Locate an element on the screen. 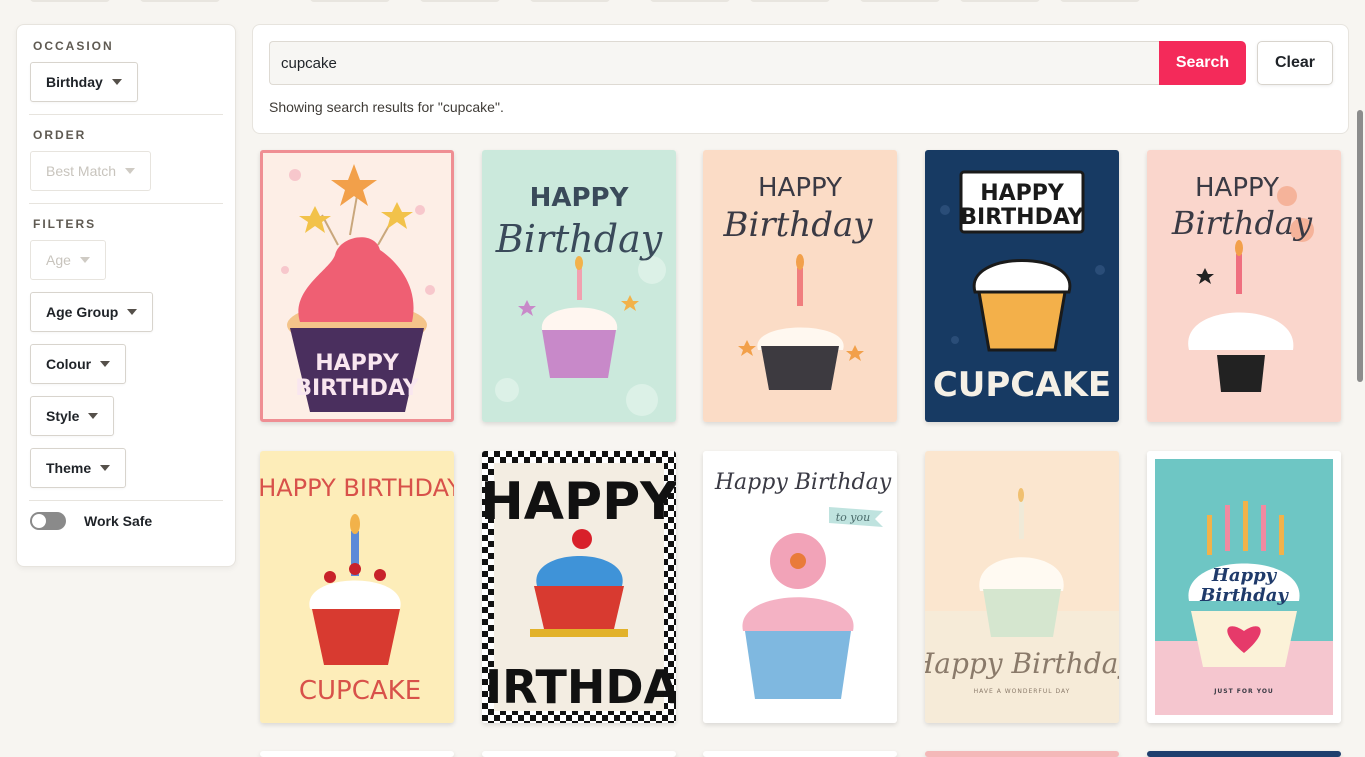 This screenshot has height=757, width=1365. search-button: Search is located at coordinates (1202, 63).